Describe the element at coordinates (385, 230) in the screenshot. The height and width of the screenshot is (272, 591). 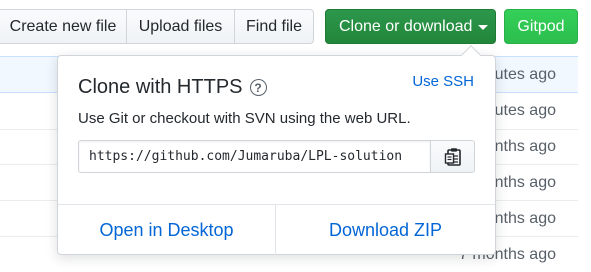
I see `download-zip-link: Download ZIP` at that location.